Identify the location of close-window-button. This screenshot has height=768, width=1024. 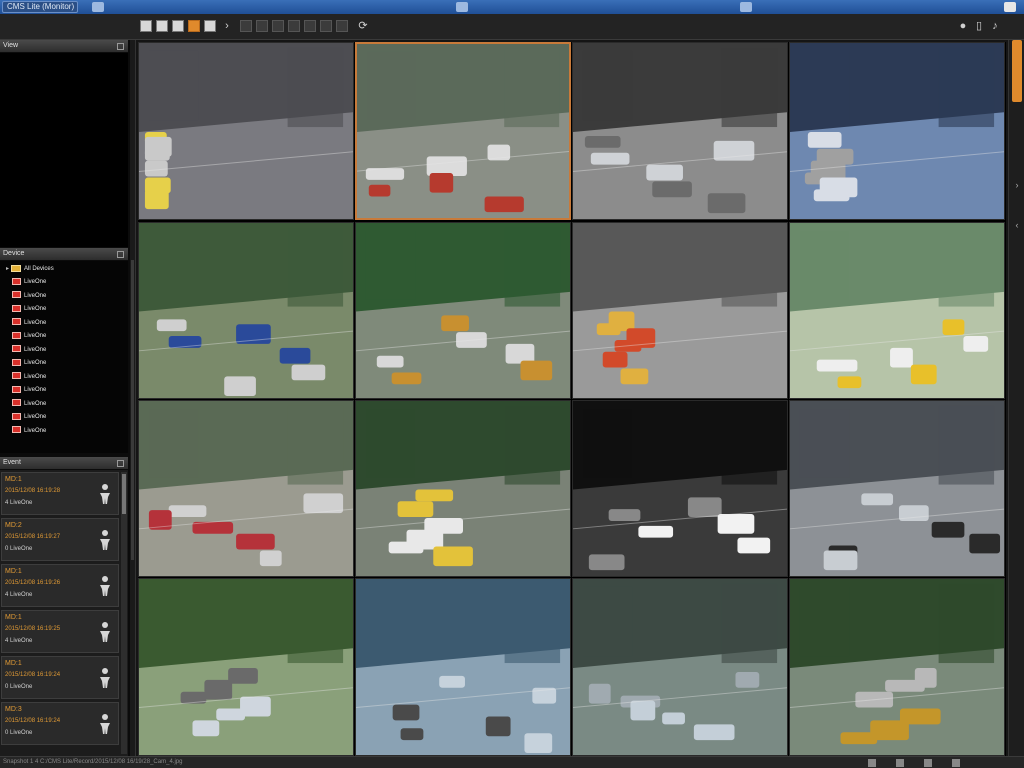
(1010, 7).